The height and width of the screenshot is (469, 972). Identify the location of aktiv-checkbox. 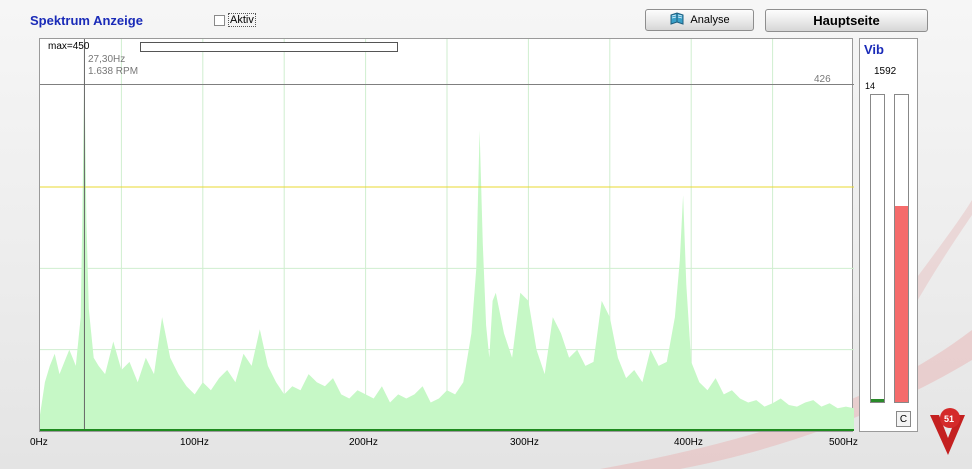
(219, 20).